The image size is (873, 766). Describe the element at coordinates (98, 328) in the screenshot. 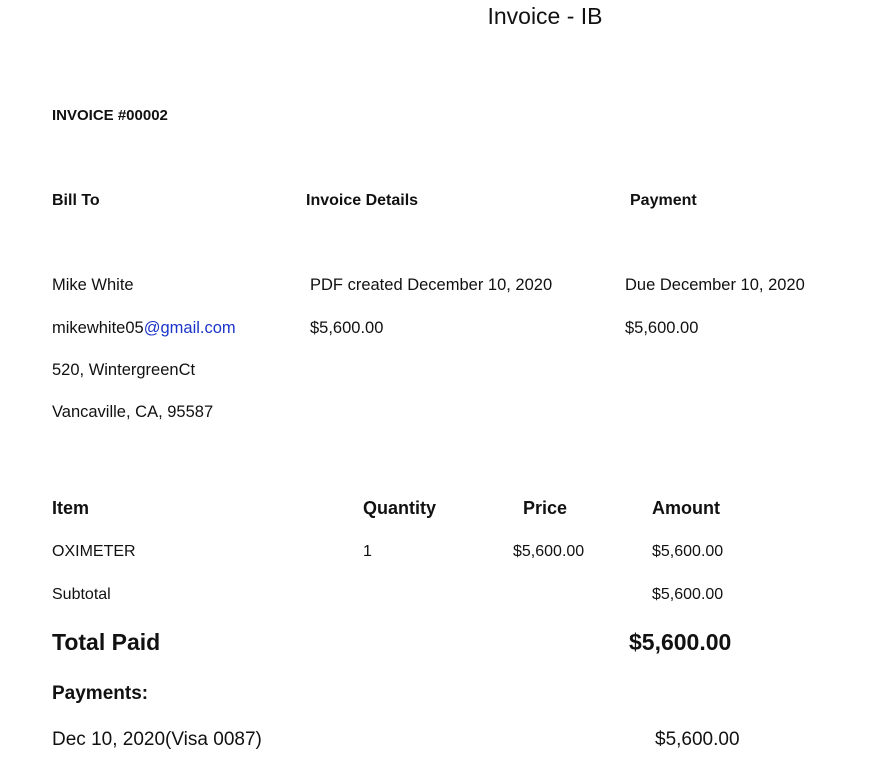

I see `email-local-part: mikewhite05` at that location.